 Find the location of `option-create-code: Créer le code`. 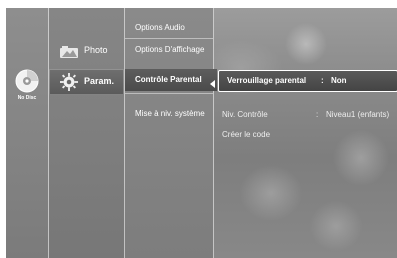

option-create-code: Créer le code is located at coordinates (305, 135).